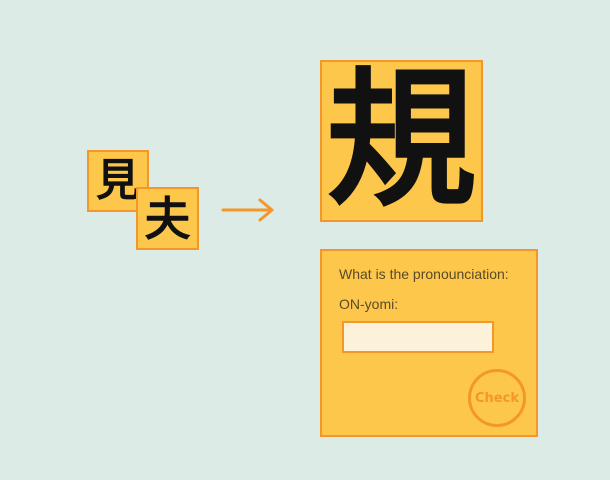 The width and height of the screenshot is (610, 480). I want to click on kanji-component-tile-2: 夫, so click(167, 218).